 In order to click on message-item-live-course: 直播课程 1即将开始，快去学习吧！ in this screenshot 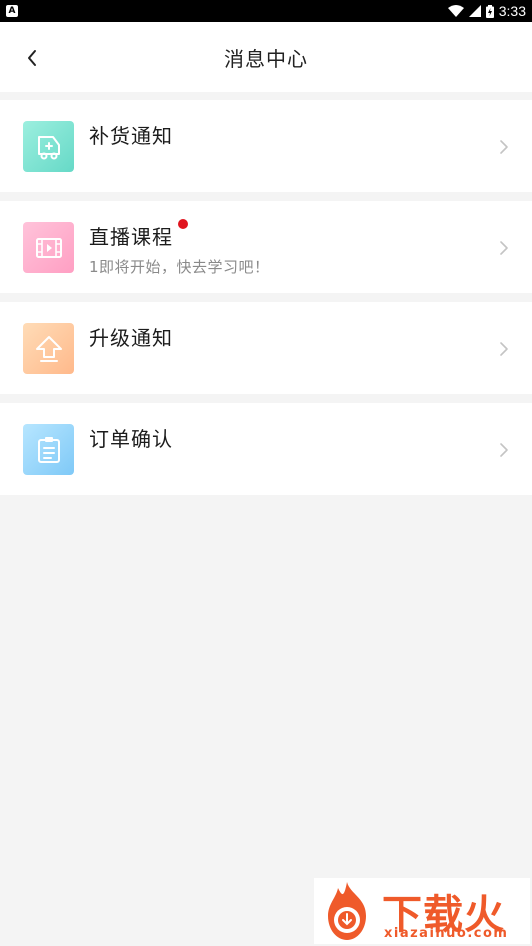, I will do `click(266, 247)`.